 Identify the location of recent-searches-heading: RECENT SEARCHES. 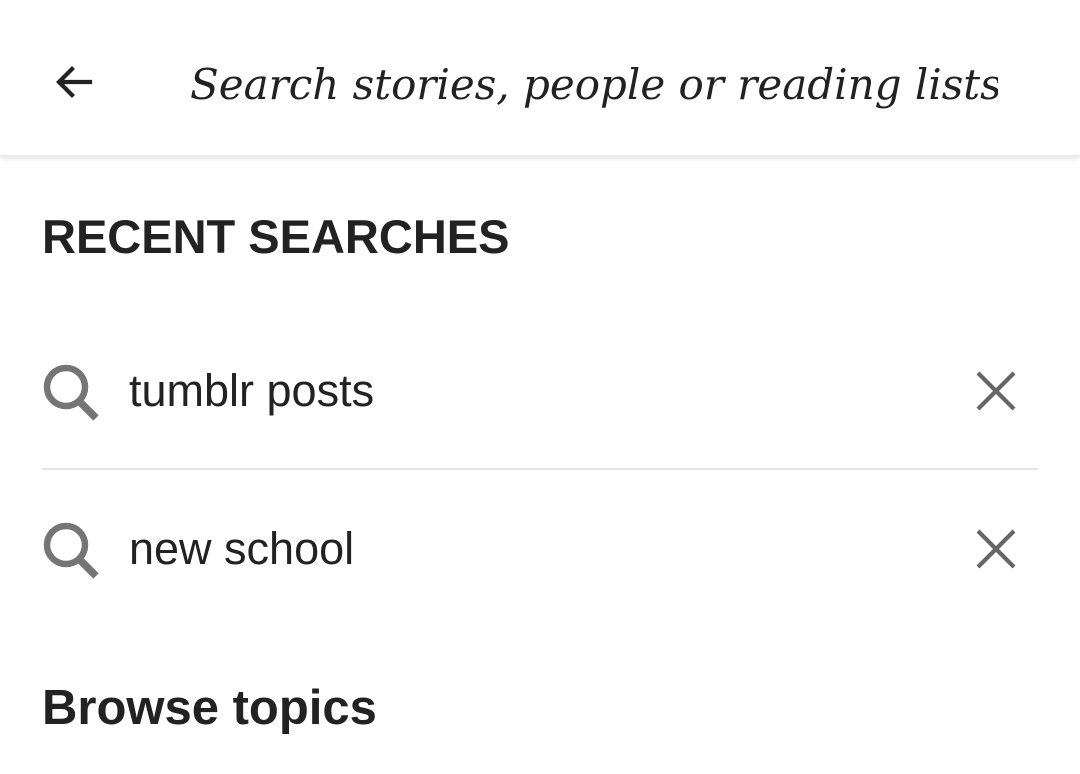
(276, 236).